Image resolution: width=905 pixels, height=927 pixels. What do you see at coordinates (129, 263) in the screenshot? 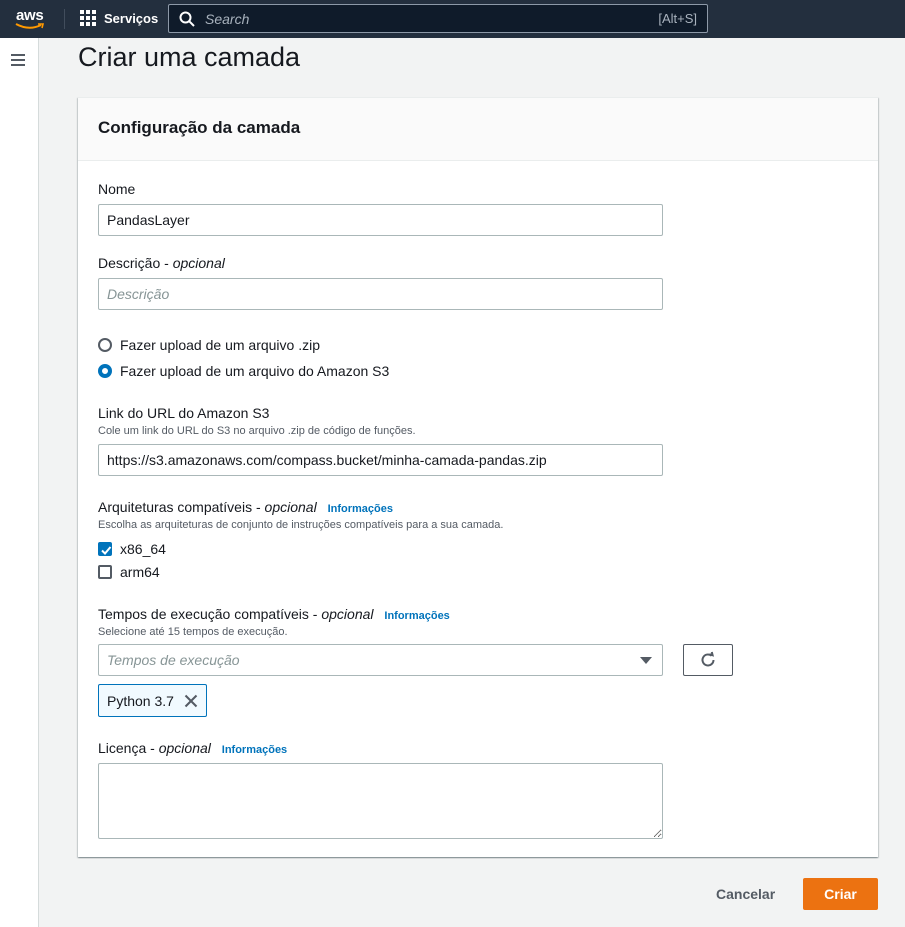
I see `description-label-text: Descrição` at bounding box center [129, 263].